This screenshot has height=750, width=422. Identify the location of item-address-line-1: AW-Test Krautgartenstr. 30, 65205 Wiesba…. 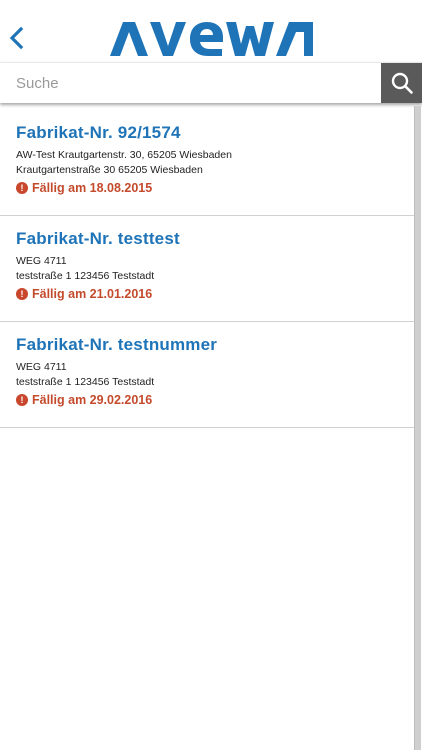
(124, 155).